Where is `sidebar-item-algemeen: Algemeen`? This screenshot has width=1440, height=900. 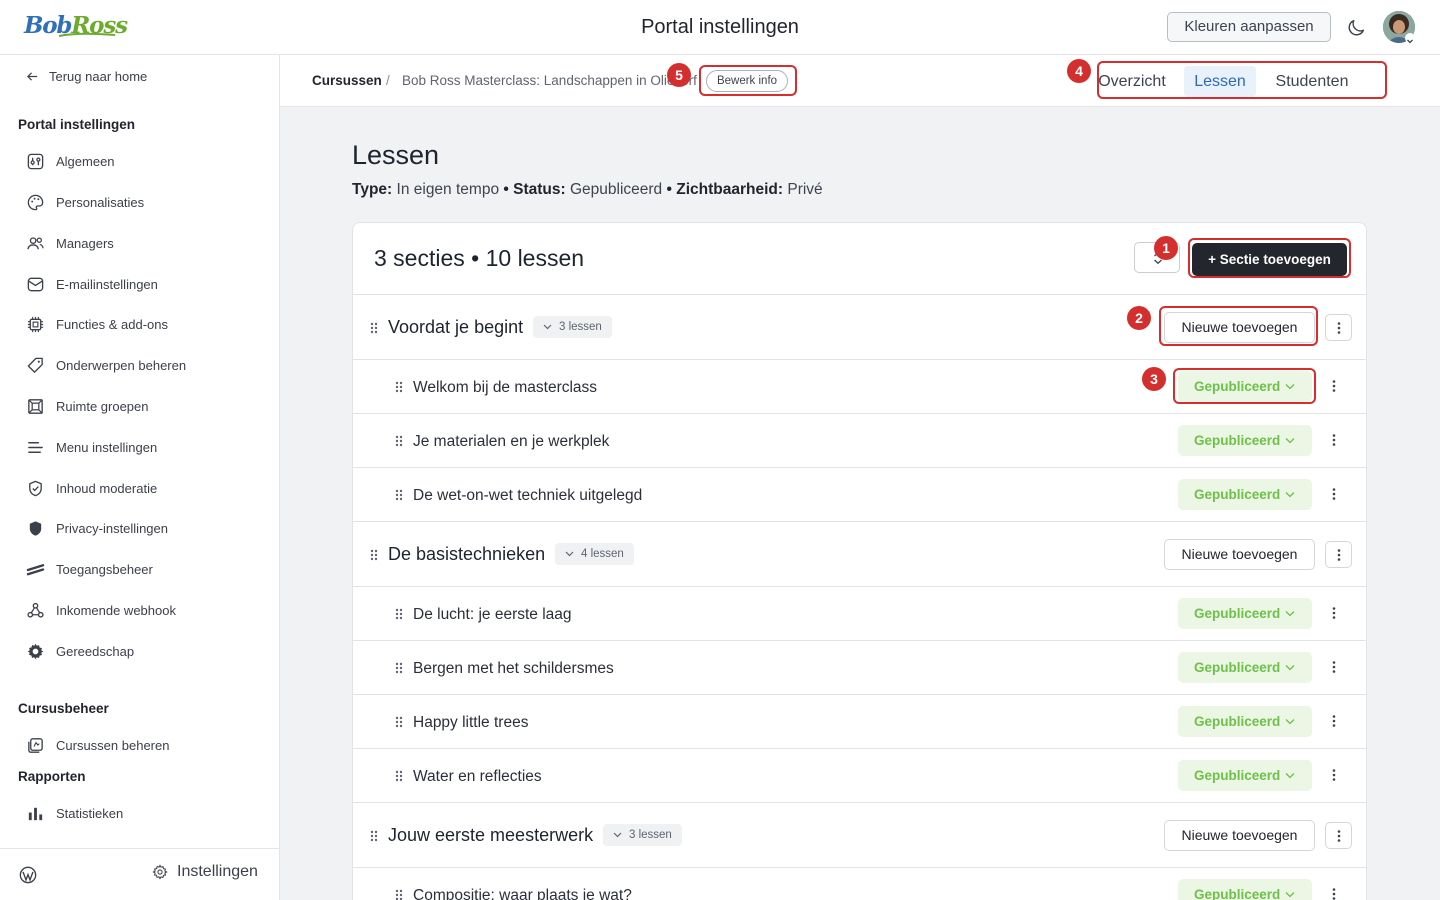 sidebar-item-algemeen: Algemeen is located at coordinates (70, 161).